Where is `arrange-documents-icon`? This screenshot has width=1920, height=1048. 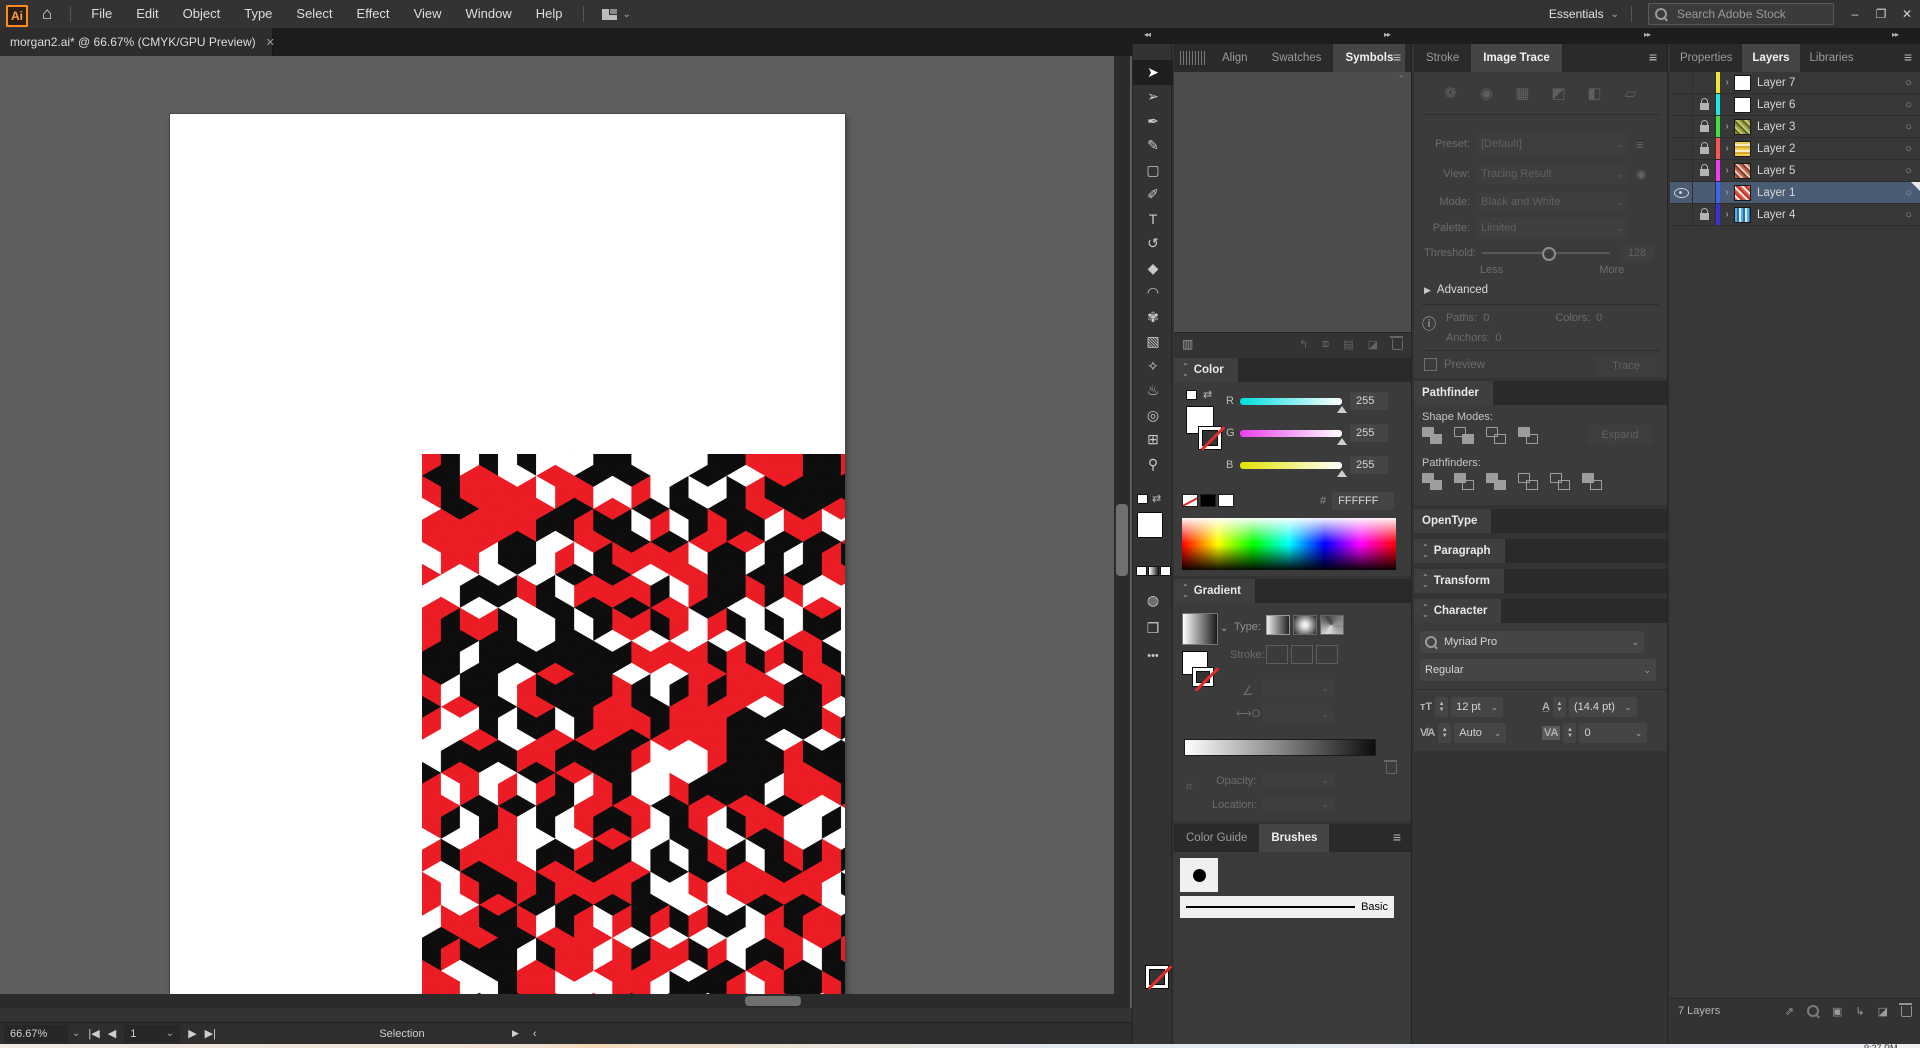
arrange-documents-icon is located at coordinates (609, 14).